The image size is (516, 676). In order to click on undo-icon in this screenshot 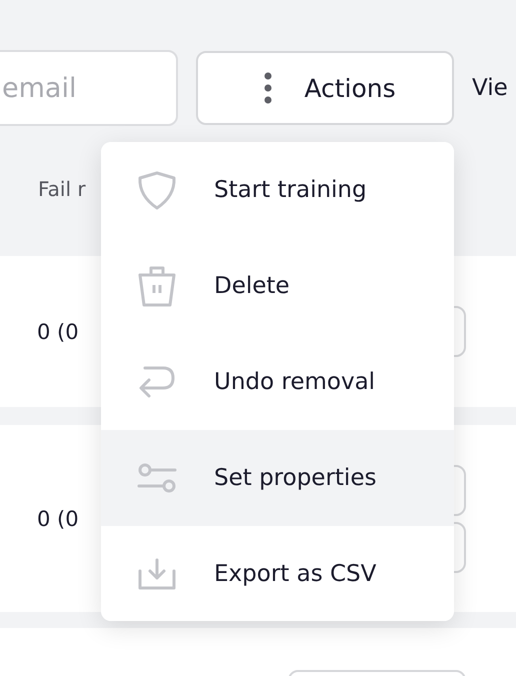, I will do `click(157, 382)`.